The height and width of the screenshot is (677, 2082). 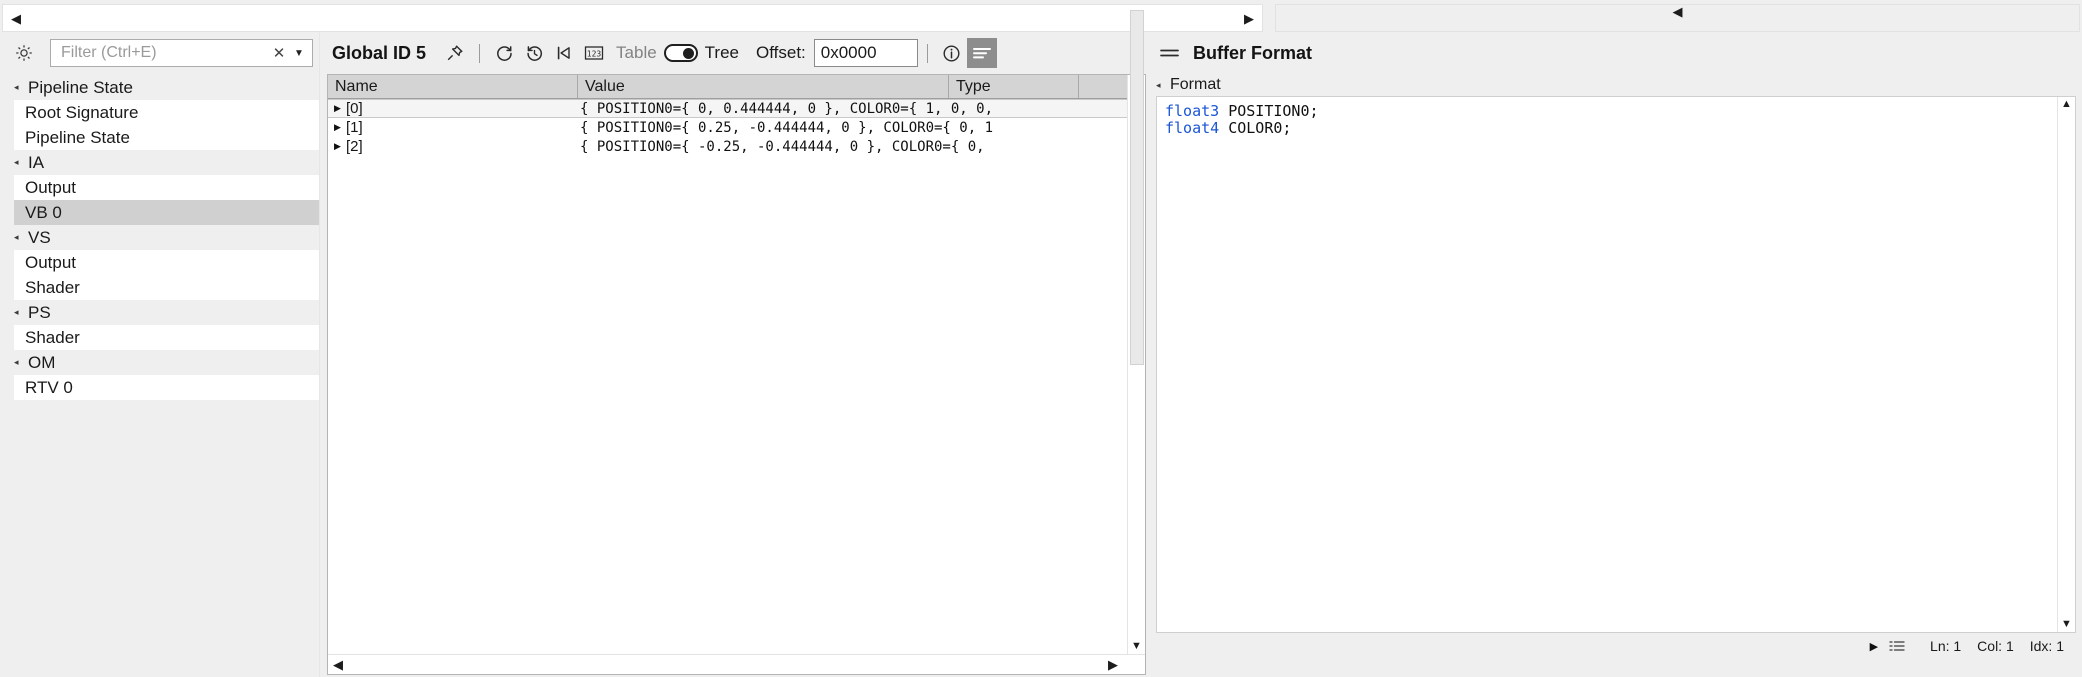 I want to click on sidebar-group-label: VS, so click(x=39, y=237).